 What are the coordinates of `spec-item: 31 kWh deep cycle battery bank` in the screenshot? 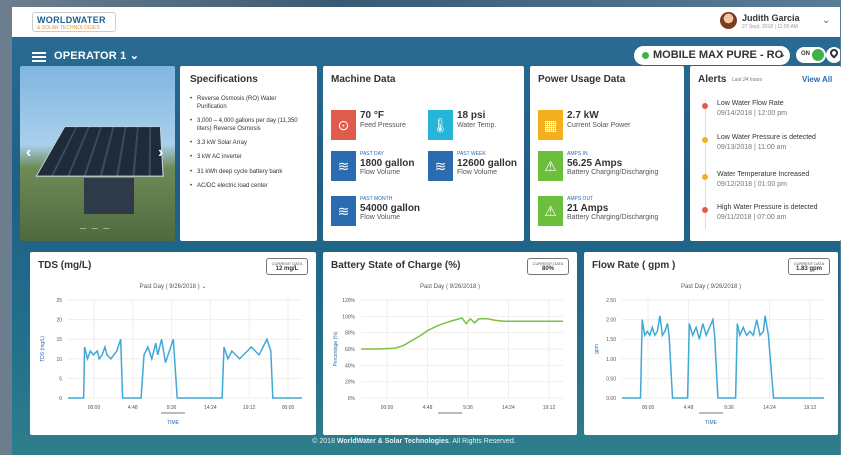 It's located at (248, 172).